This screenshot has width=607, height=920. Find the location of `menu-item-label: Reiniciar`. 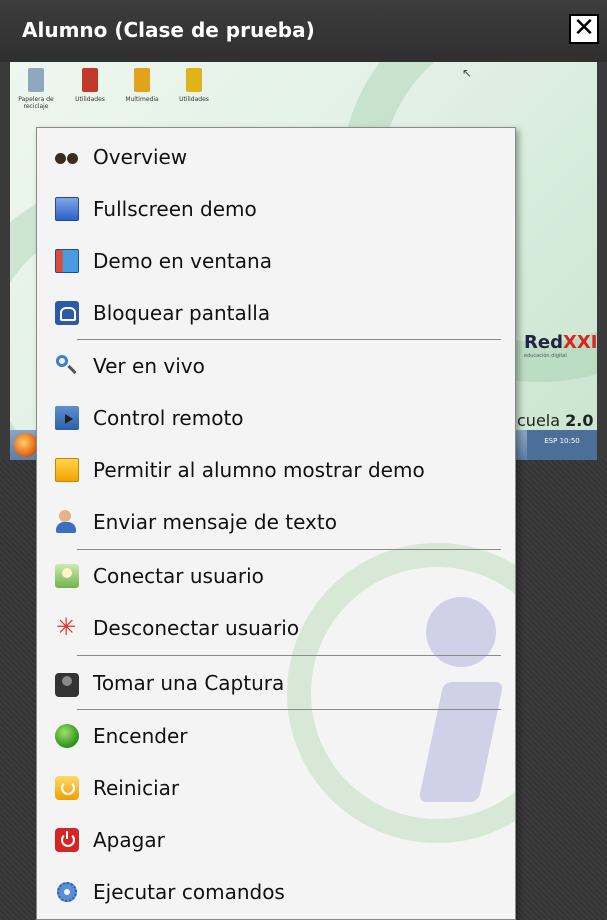

menu-item-label: Reiniciar is located at coordinates (136, 788).